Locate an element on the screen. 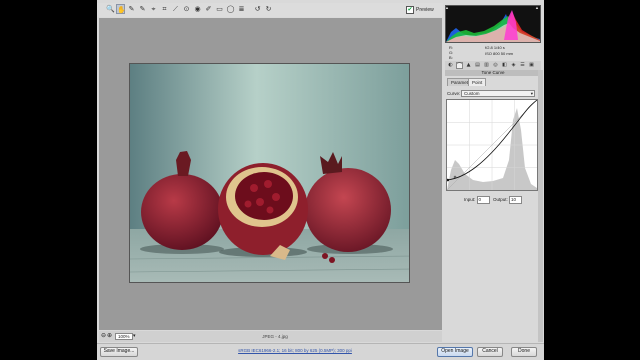 This screenshot has height=360, width=640. tone-curve-graph is located at coordinates (492, 145).